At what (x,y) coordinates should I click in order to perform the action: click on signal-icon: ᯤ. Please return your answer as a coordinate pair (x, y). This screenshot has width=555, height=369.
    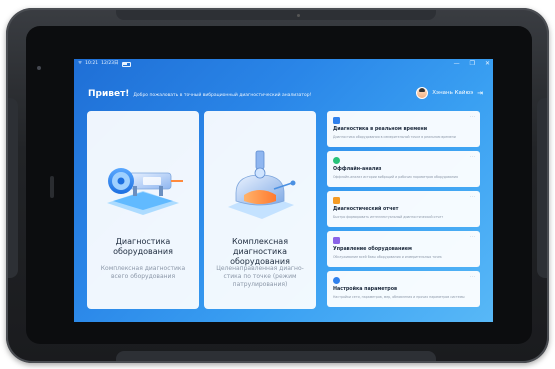
    Looking at the image, I should click on (80, 63).